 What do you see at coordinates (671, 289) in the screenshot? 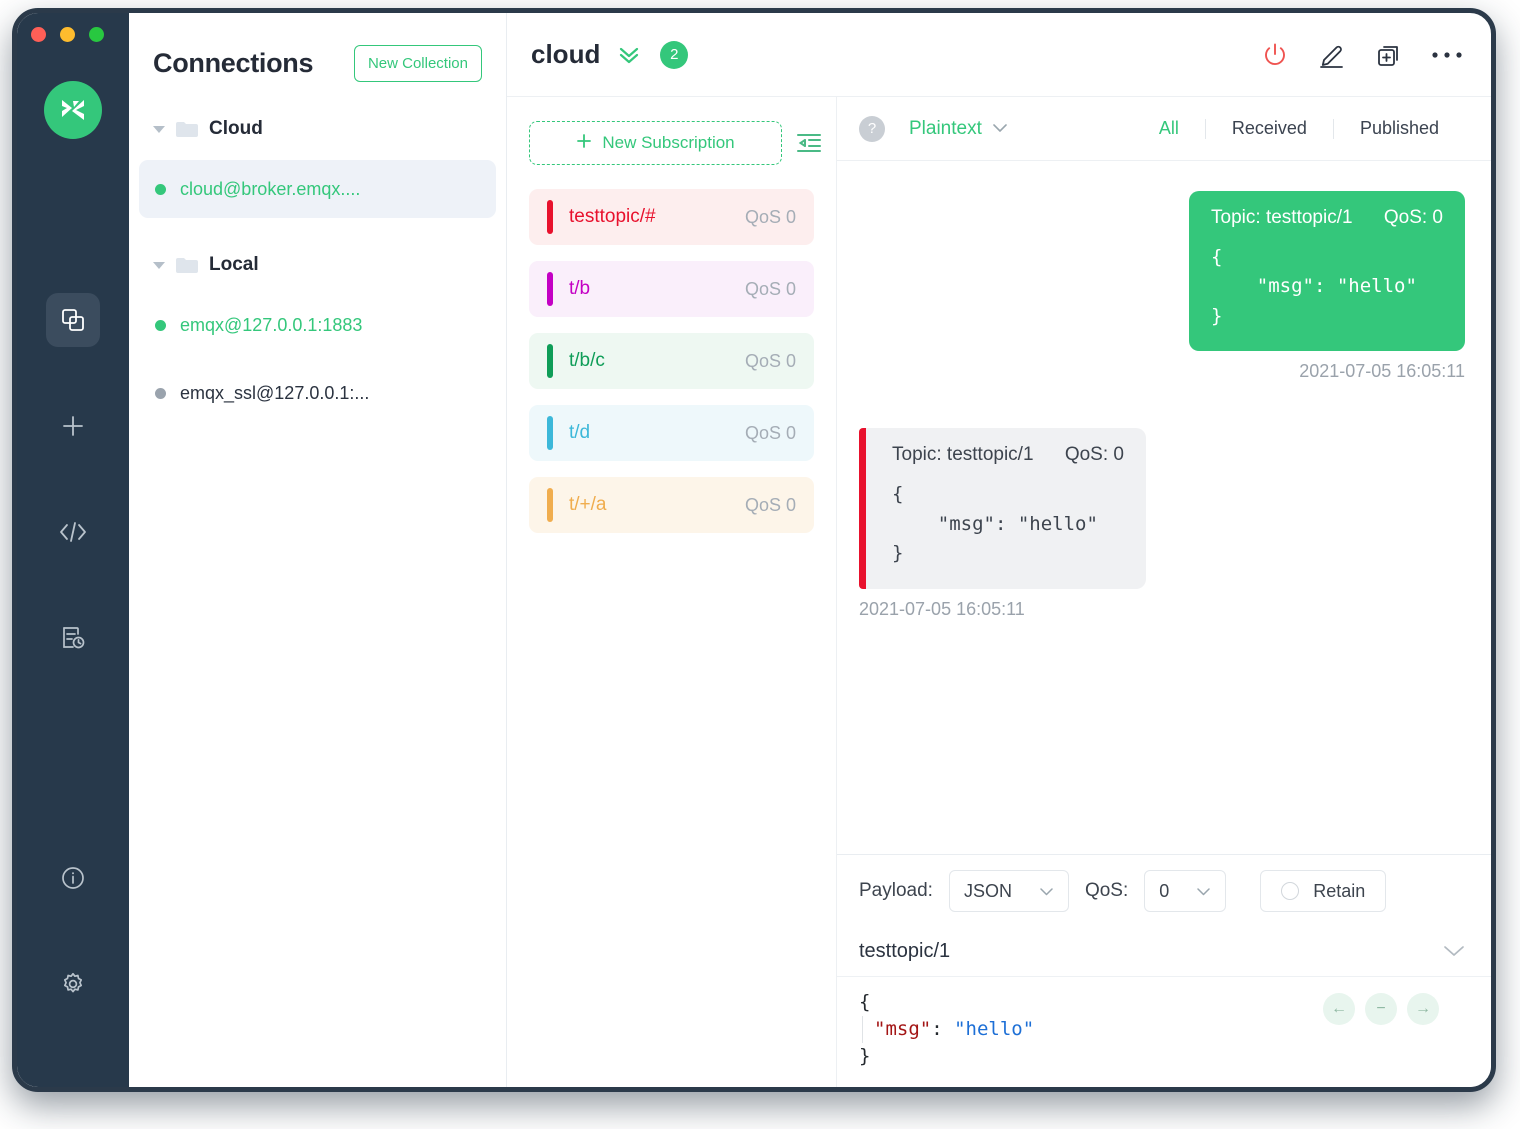
I see `subscription-item: t/b QoS 0` at bounding box center [671, 289].